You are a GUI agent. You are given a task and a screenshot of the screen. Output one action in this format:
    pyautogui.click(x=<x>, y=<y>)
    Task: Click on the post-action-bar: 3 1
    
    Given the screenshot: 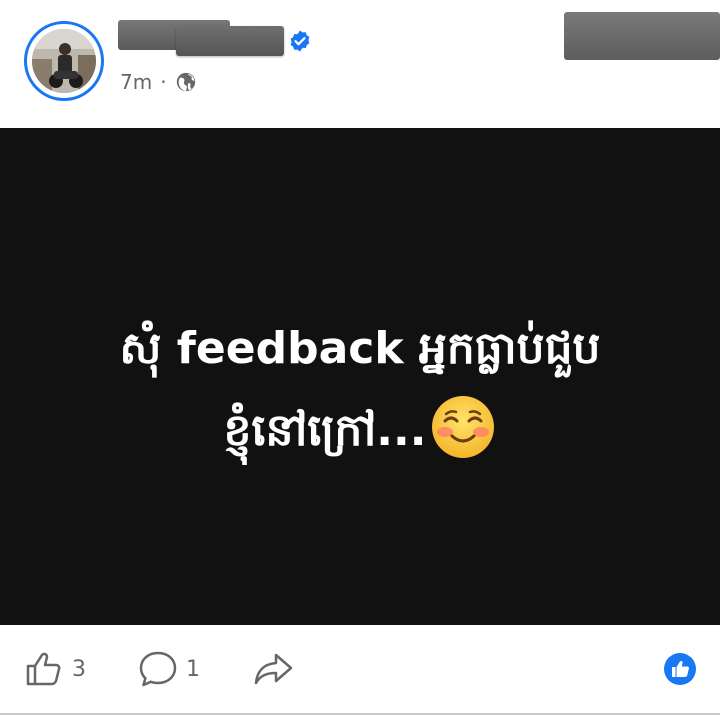 What is the action you would take?
    pyautogui.click(x=360, y=669)
    